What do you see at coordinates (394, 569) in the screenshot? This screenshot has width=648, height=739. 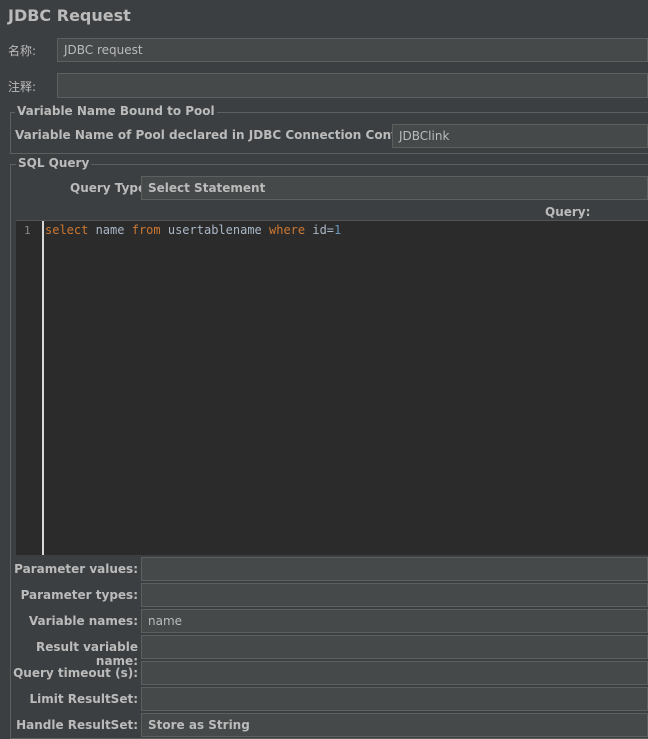 I see `param-values-field` at bounding box center [394, 569].